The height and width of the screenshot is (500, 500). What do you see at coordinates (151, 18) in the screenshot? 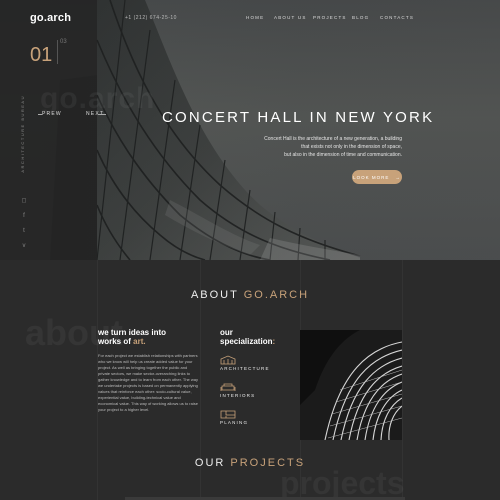
I see `phone-number: +1 (212) 674-25-10` at bounding box center [151, 18].